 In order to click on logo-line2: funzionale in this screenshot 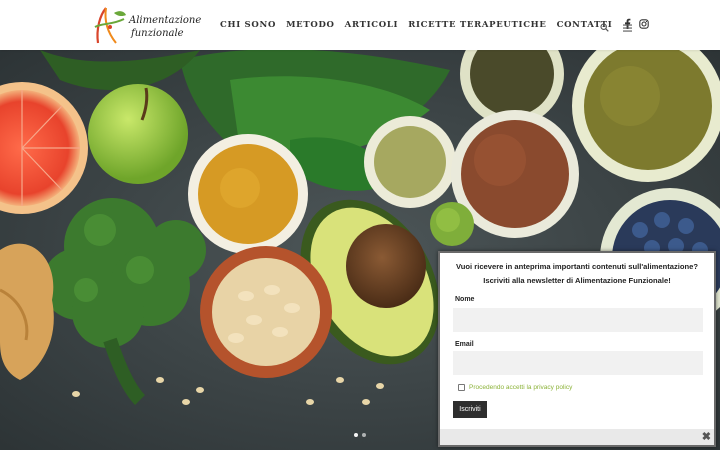, I will do `click(157, 33)`.